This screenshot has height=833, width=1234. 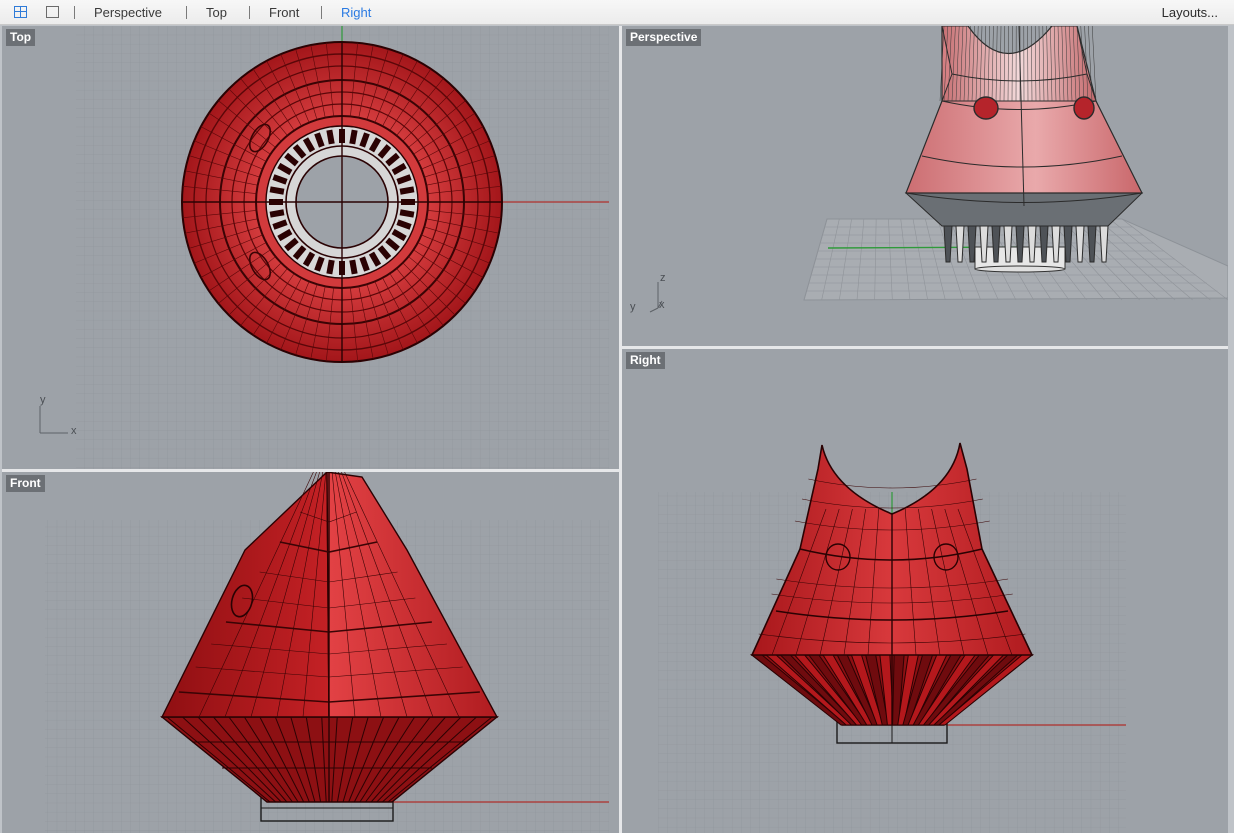 I want to click on viewport-divider-right-horizontal, so click(x=925, y=347).